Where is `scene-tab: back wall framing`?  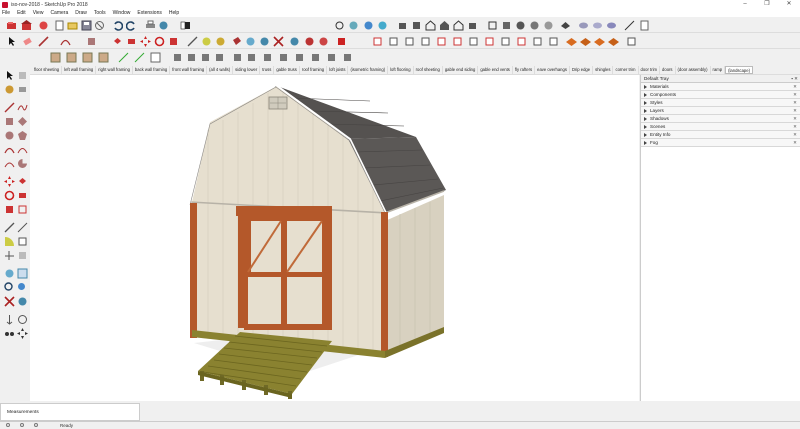
scene-tab: back wall framing is located at coordinates (152, 70).